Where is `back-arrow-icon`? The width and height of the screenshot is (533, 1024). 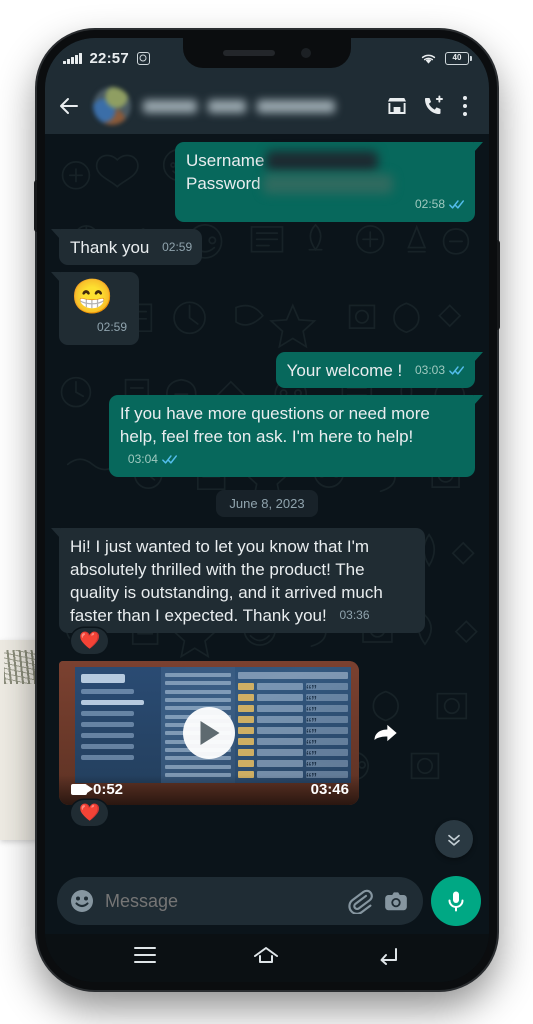
back-arrow-icon is located at coordinates (69, 106).